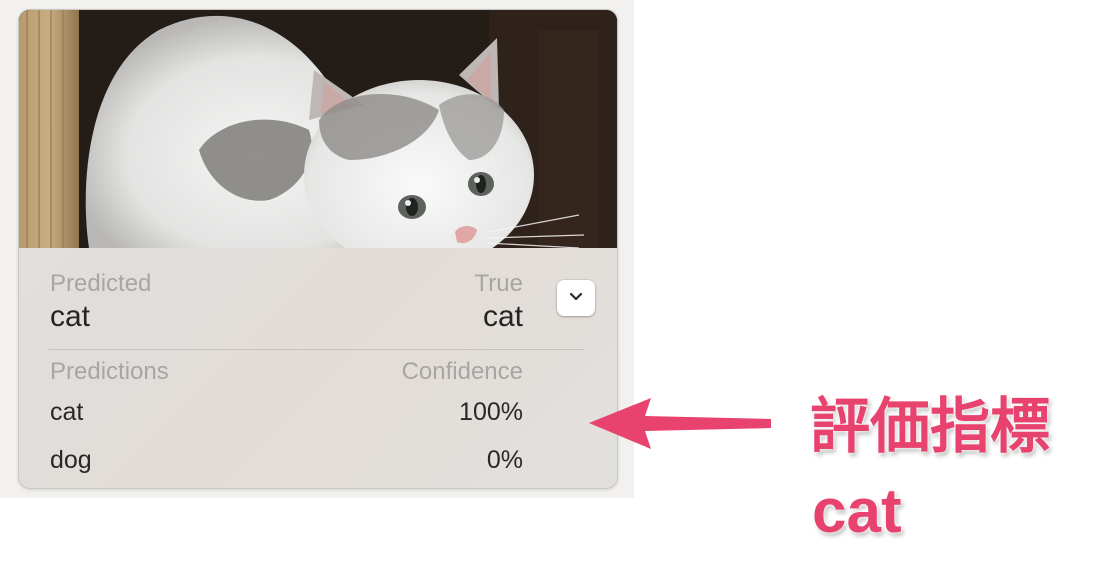 This screenshot has height=566, width=1118. What do you see at coordinates (680, 425) in the screenshot?
I see `left-arrow-icon` at bounding box center [680, 425].